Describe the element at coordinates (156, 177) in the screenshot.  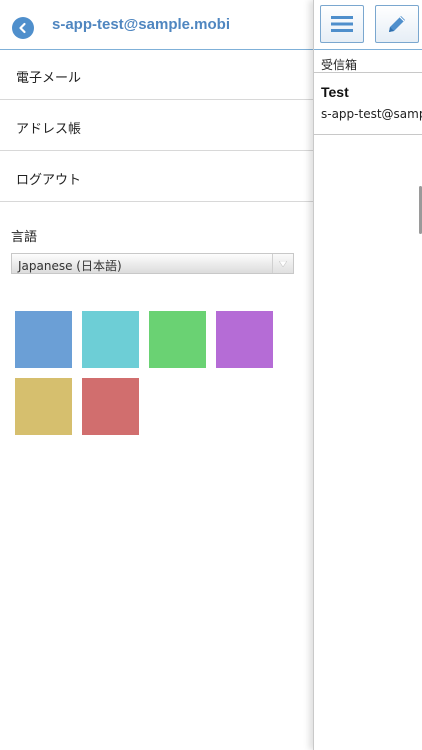
I see `menu-item-logout: ログアウト` at that location.